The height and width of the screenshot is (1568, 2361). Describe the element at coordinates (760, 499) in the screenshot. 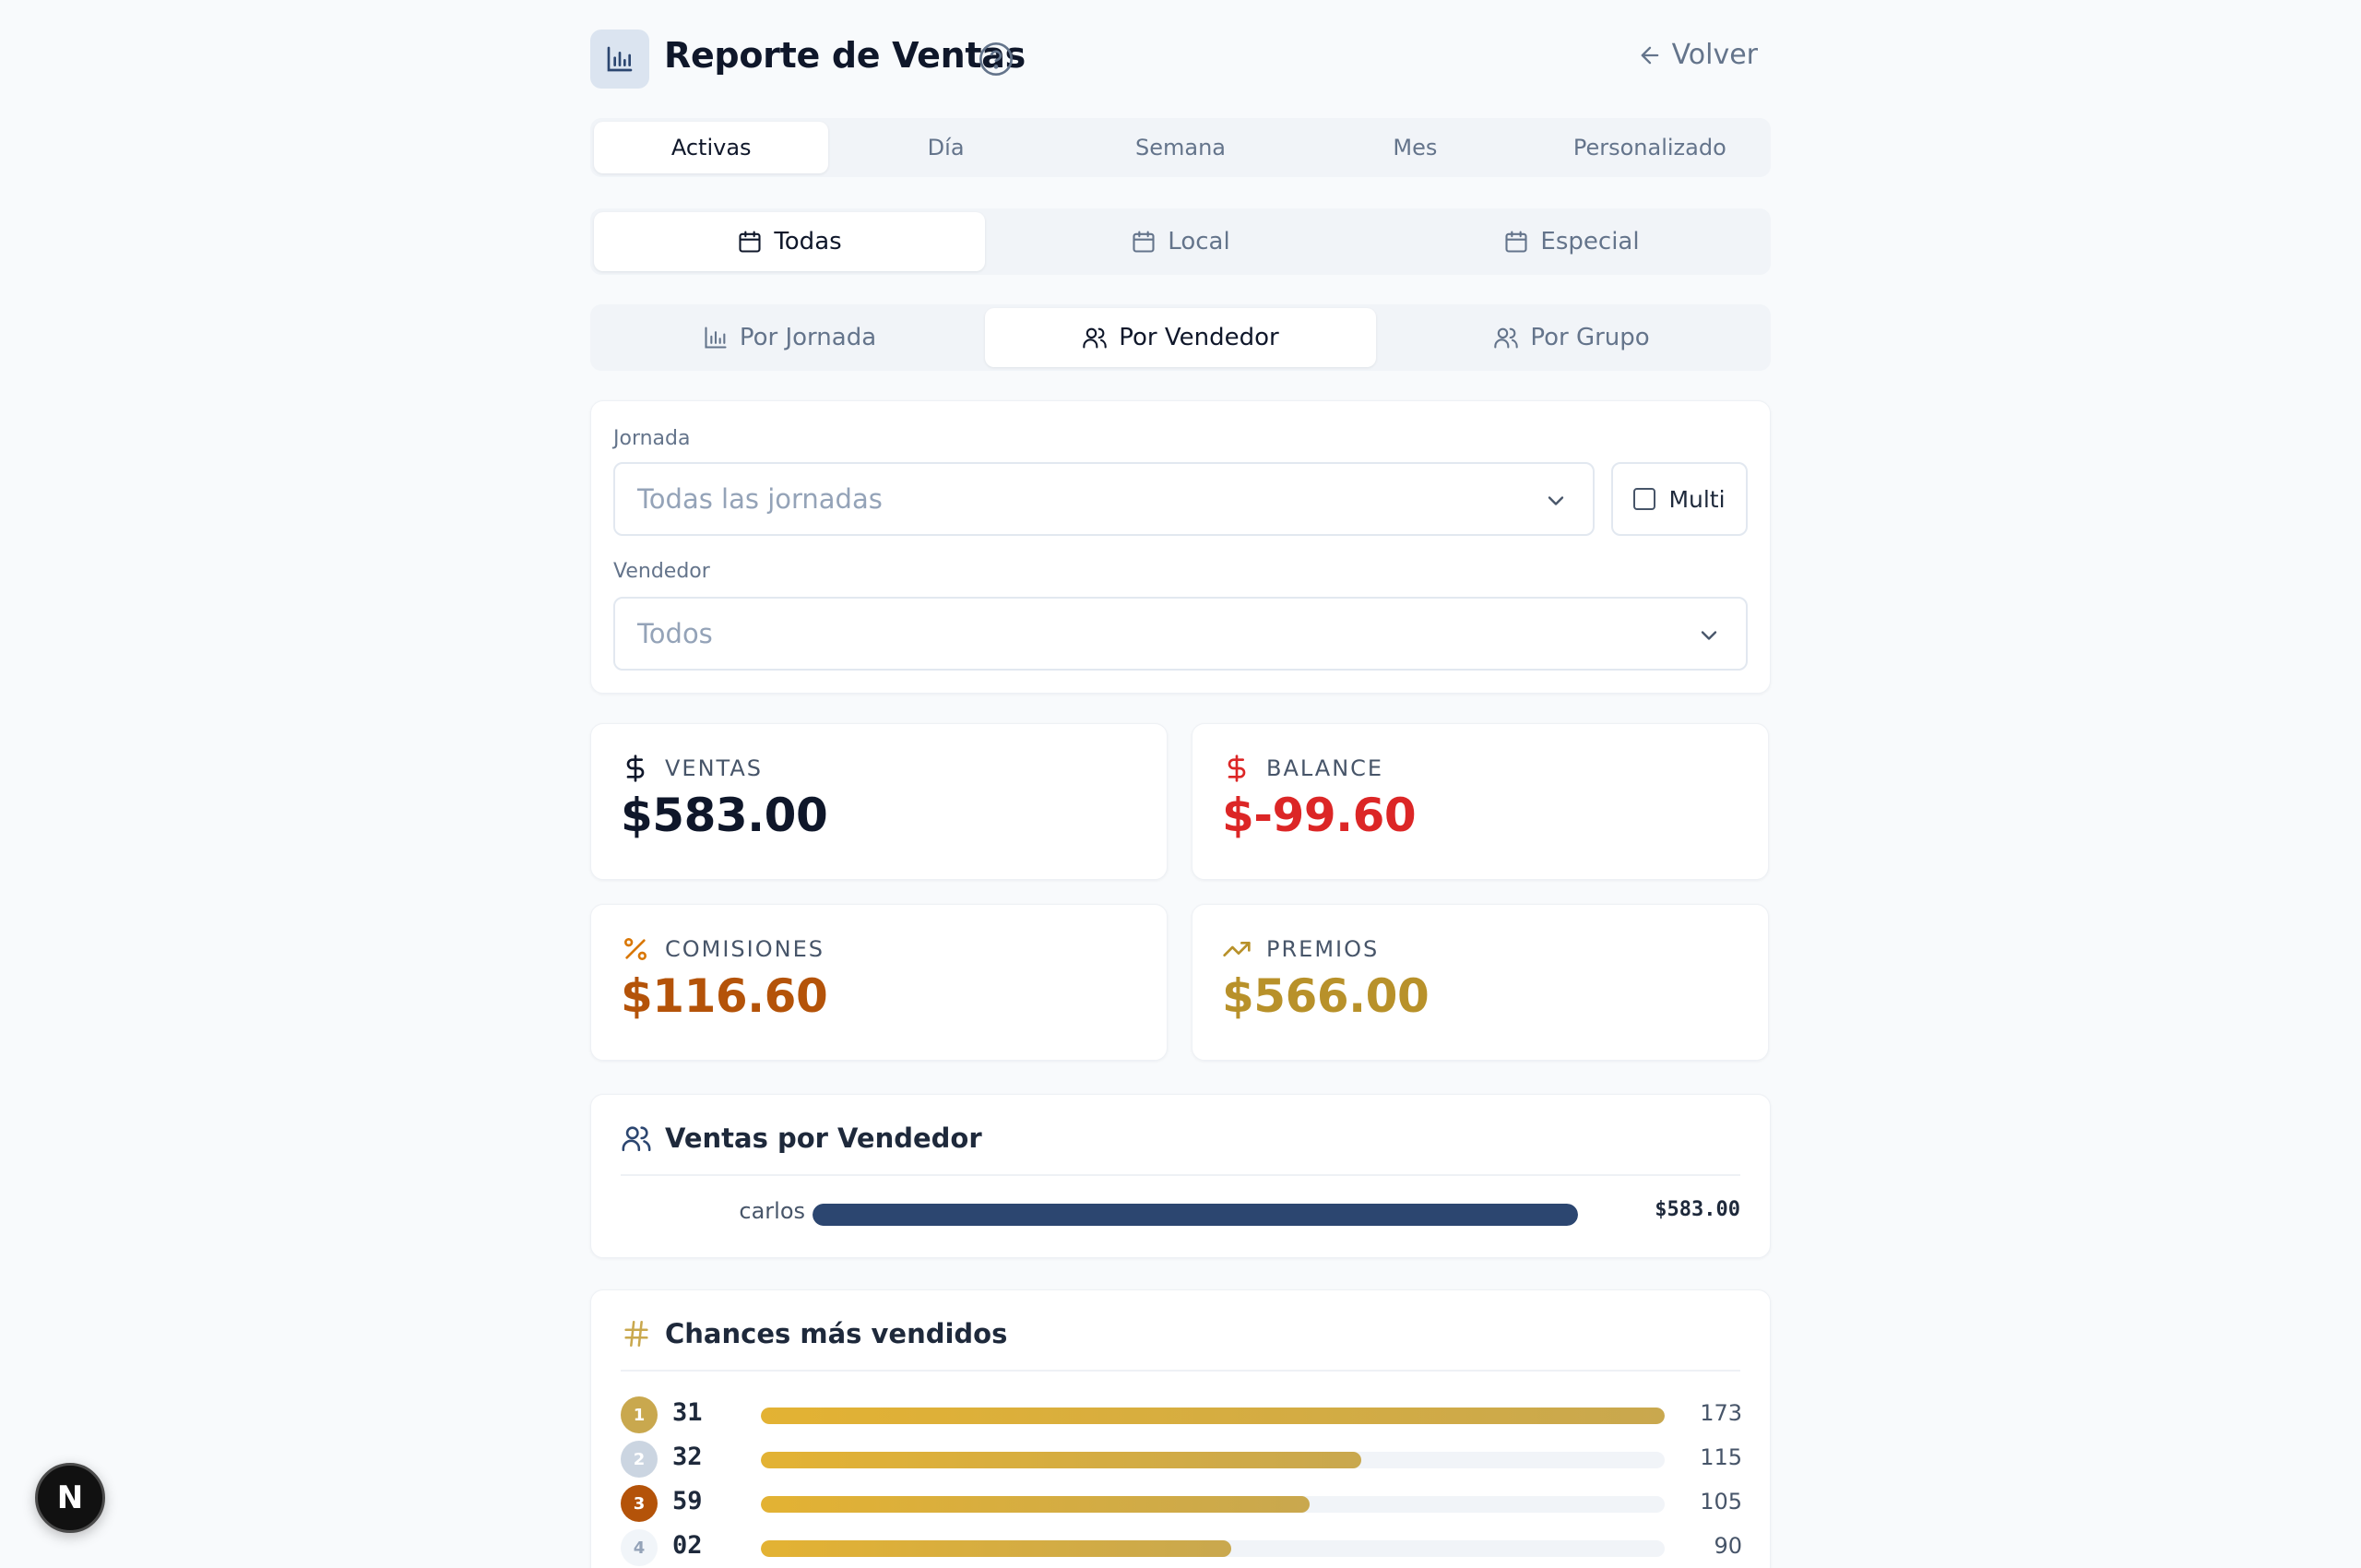

I see `jornada-select-value: Todas las jornadas` at that location.